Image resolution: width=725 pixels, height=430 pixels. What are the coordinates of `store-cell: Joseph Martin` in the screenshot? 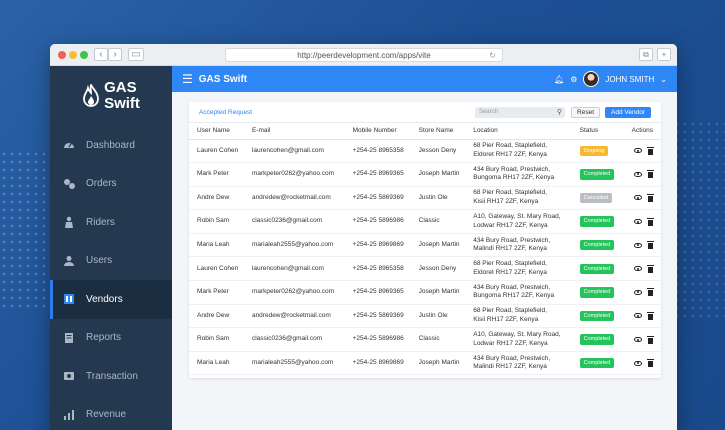 It's located at (438, 292).